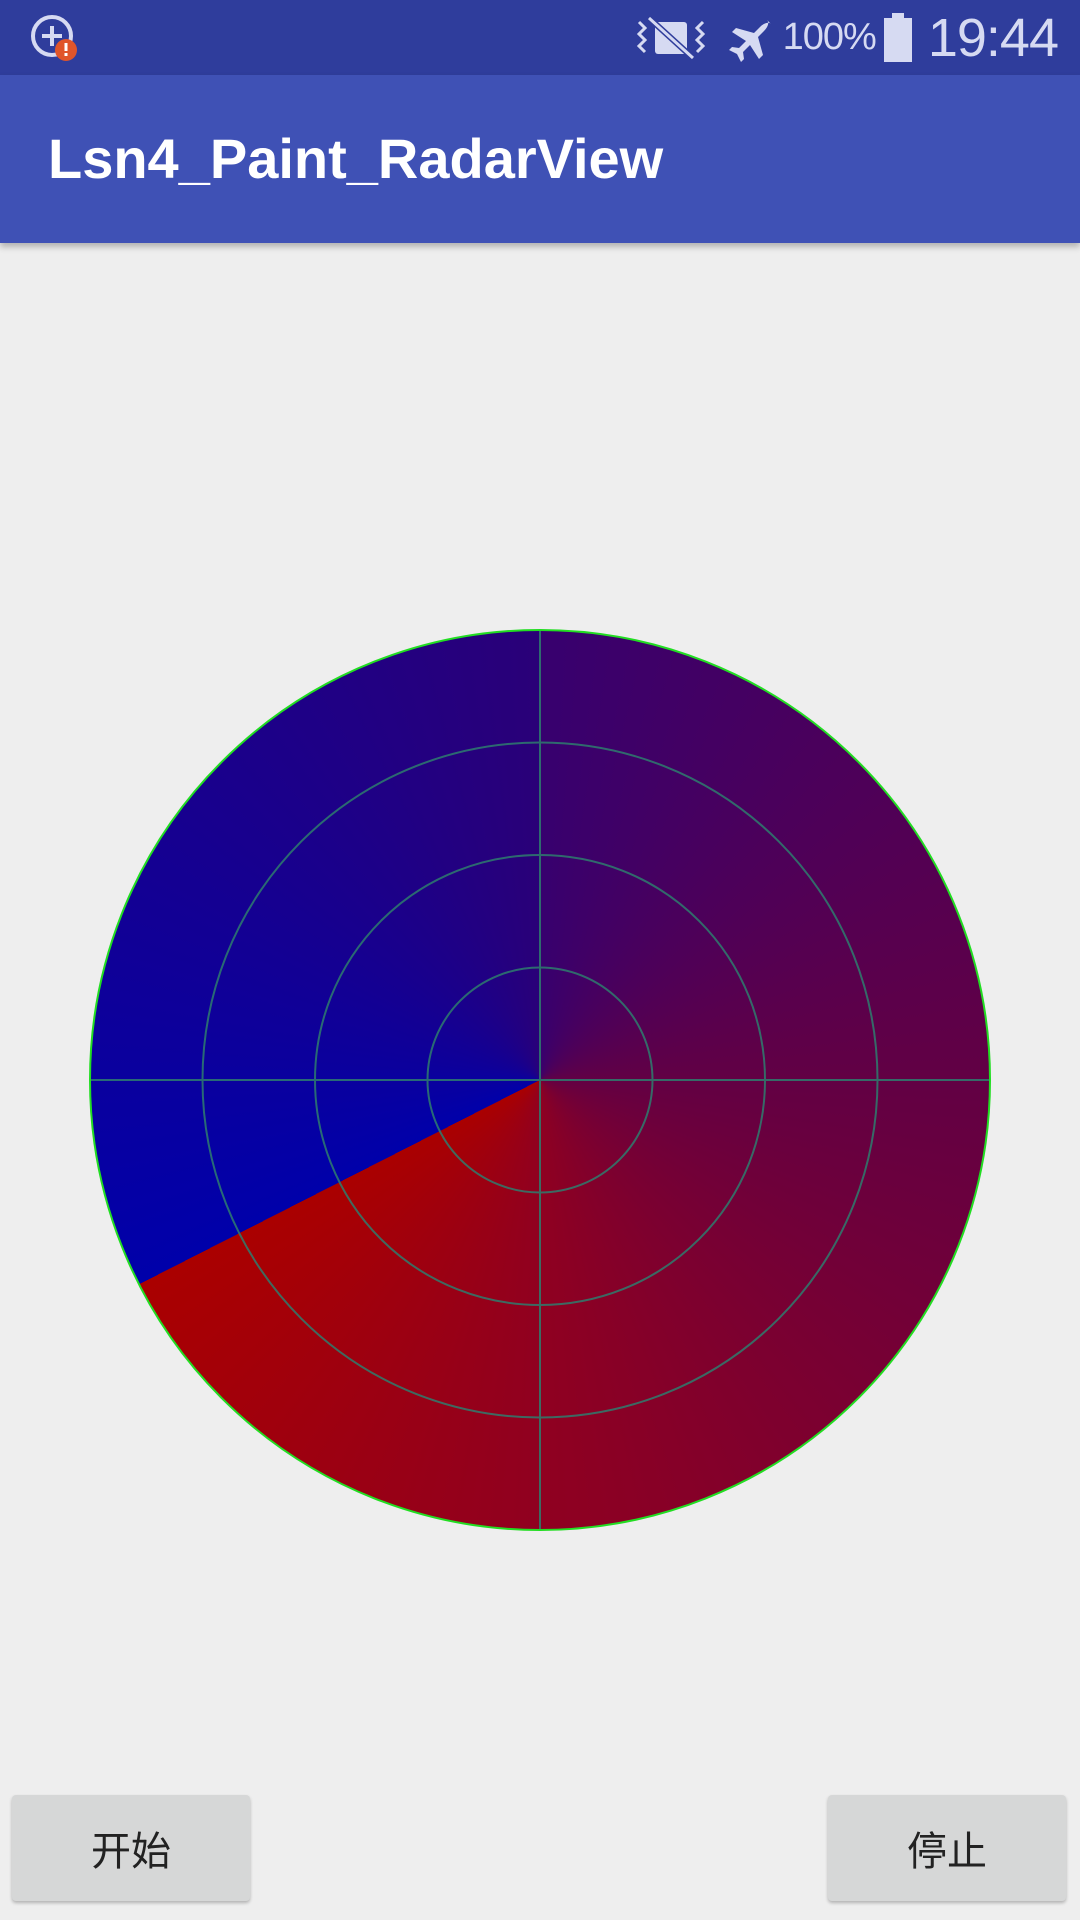 This screenshot has height=1920, width=1080. What do you see at coordinates (540, 37) in the screenshot?
I see `status-bar: 100% 19:44` at bounding box center [540, 37].